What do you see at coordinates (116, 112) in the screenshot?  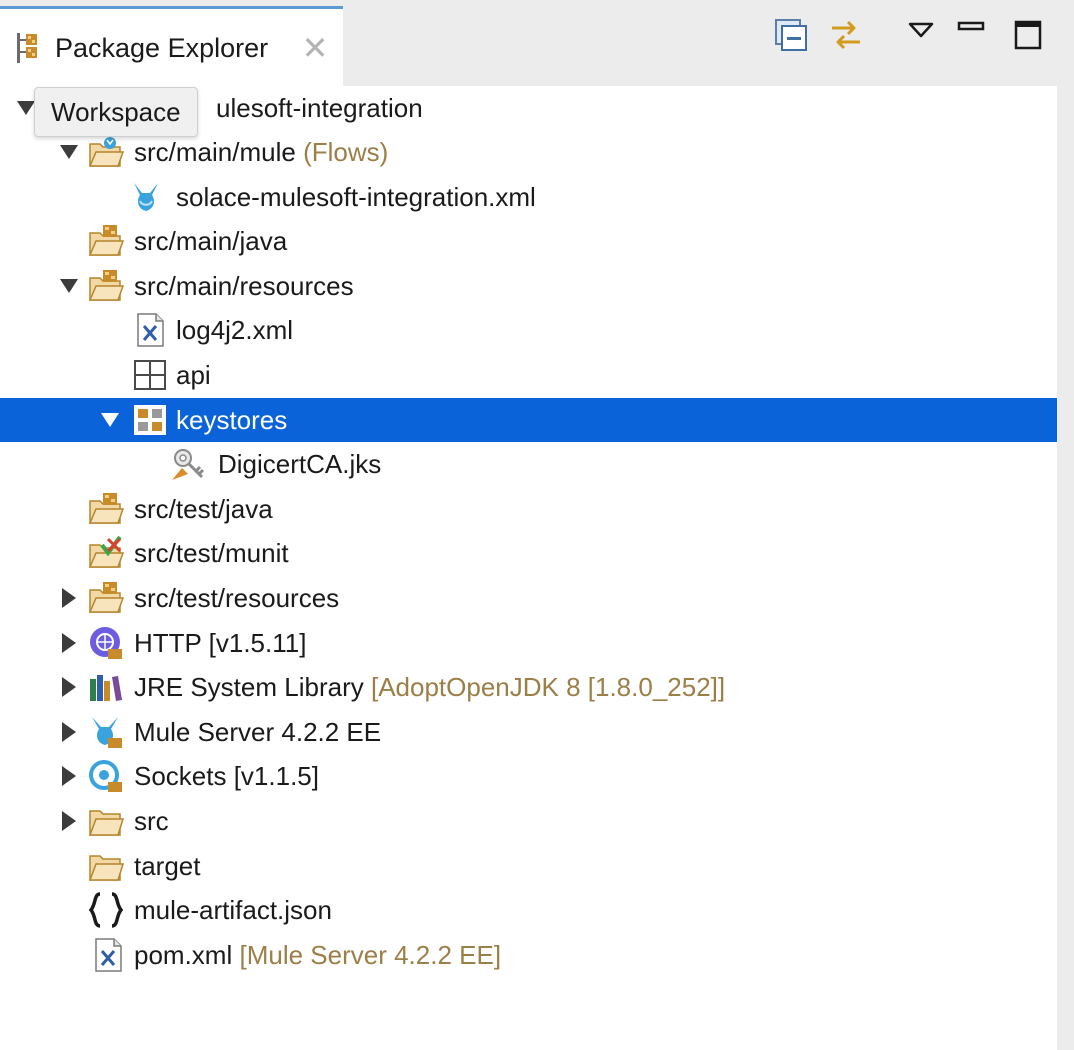 I see `workspace-tooltip: Workspace` at bounding box center [116, 112].